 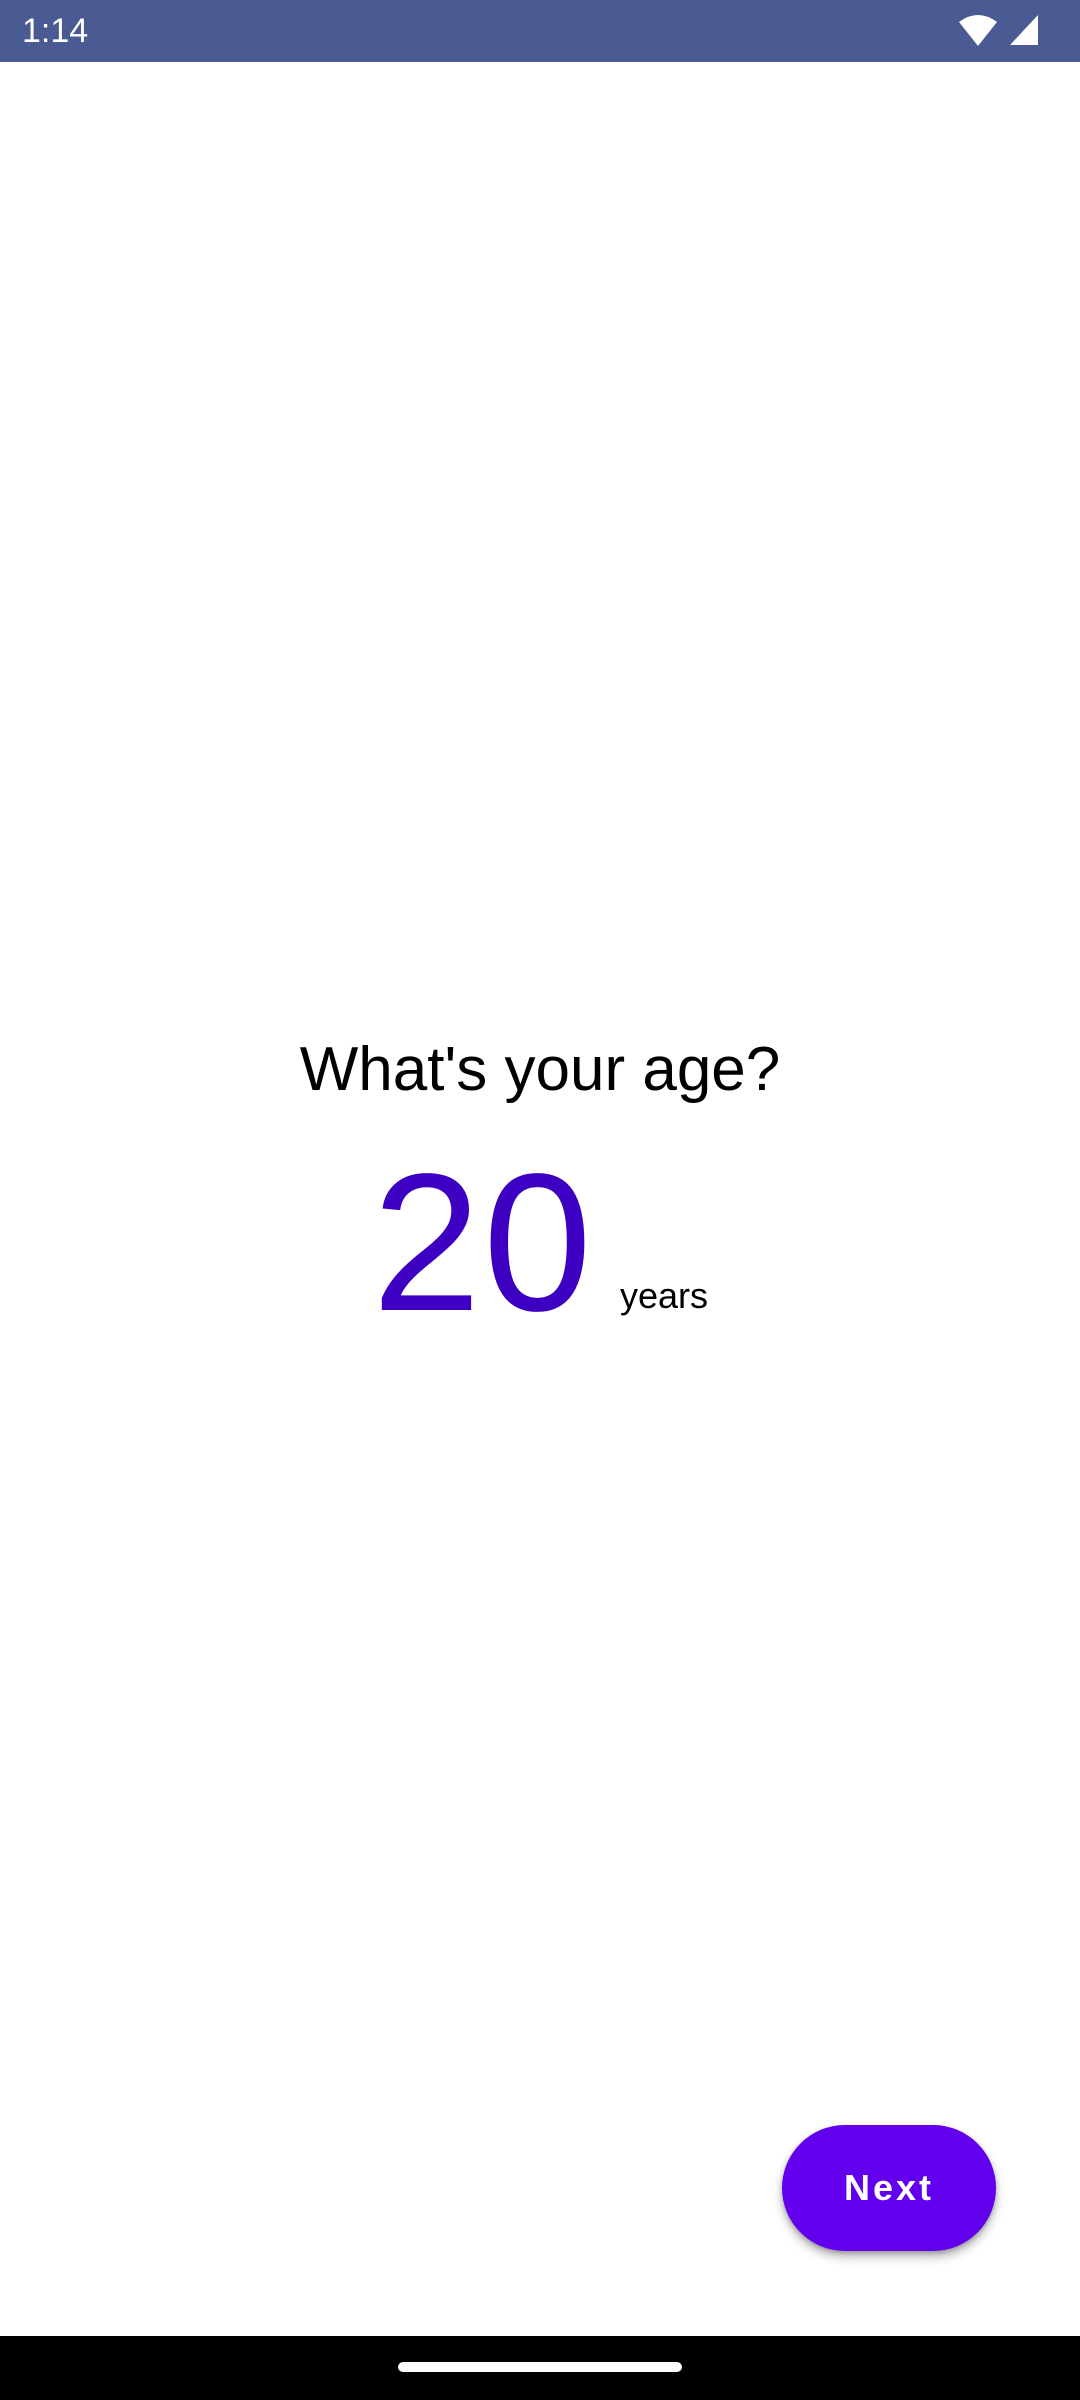 I want to click on status-time: 1:14, so click(x=55, y=31).